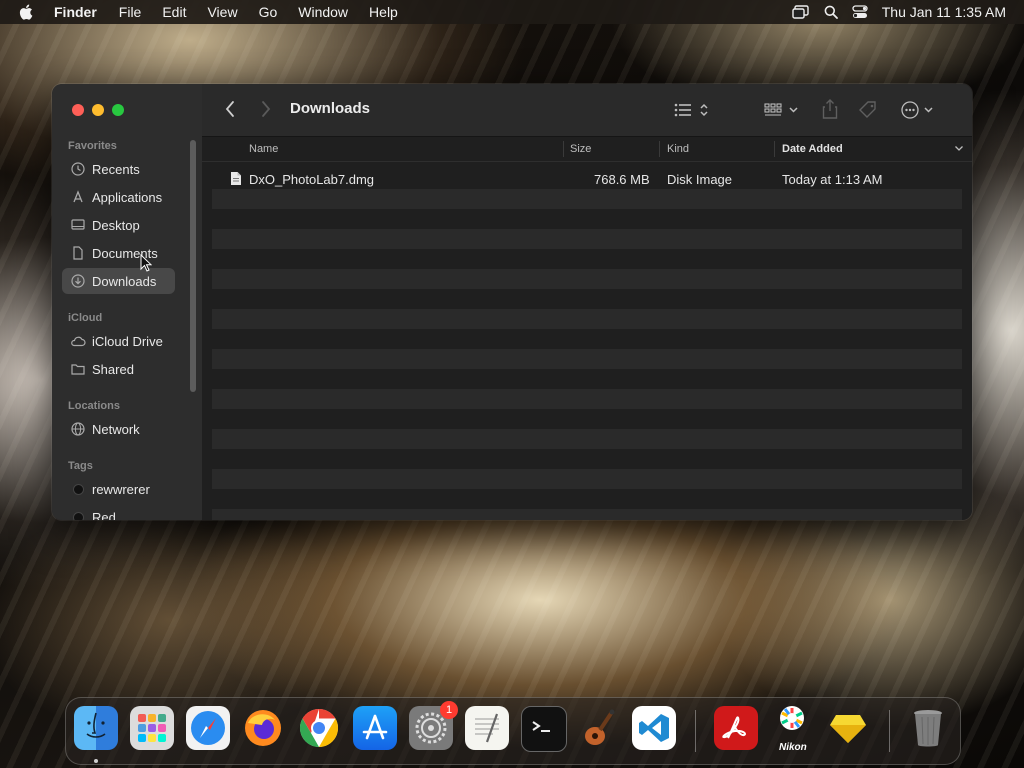 Image resolution: width=1024 pixels, height=768 pixels. Describe the element at coordinates (27, 12) in the screenshot. I see `apple-menu-icon` at that location.